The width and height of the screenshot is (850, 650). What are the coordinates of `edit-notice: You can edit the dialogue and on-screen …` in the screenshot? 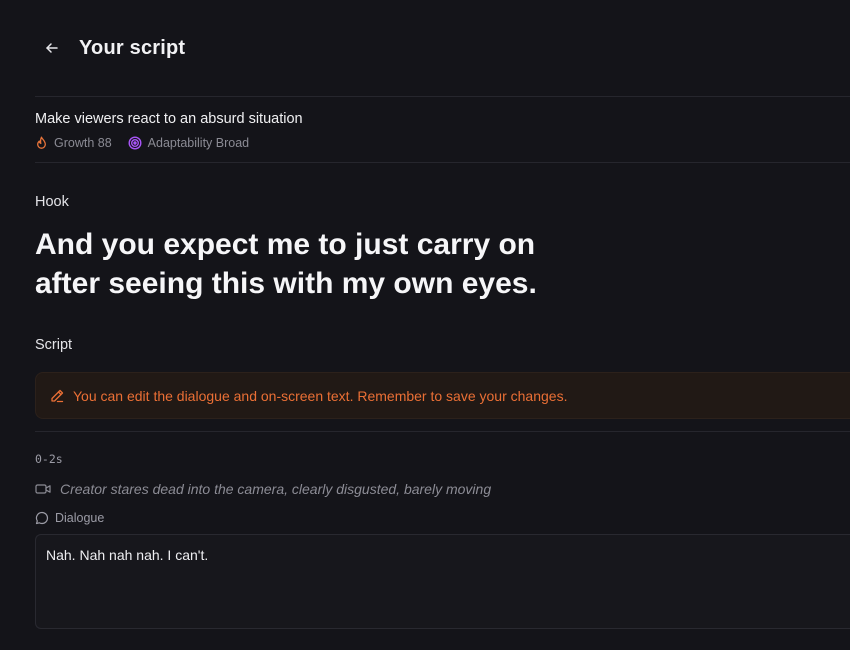 It's located at (442, 395).